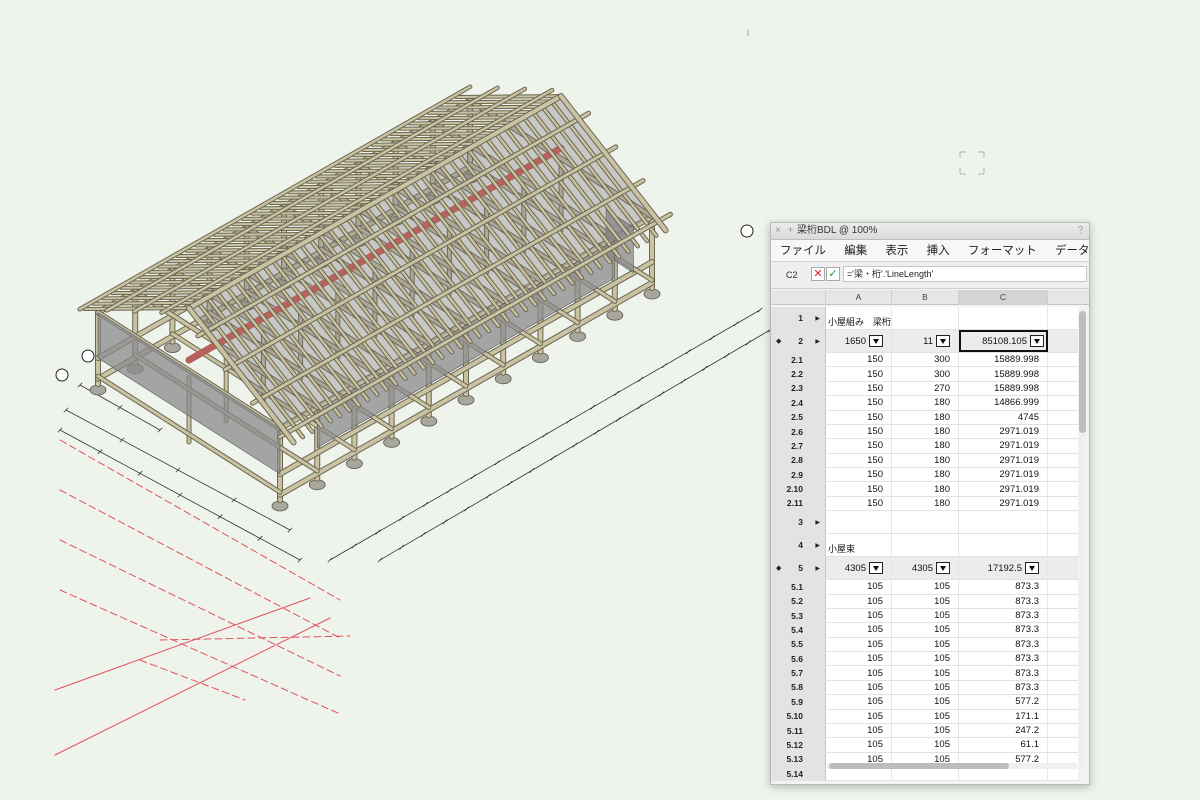 The width and height of the screenshot is (1200, 800). What do you see at coordinates (798, 587) in the screenshot?
I see `row-header: 5.1` at bounding box center [798, 587].